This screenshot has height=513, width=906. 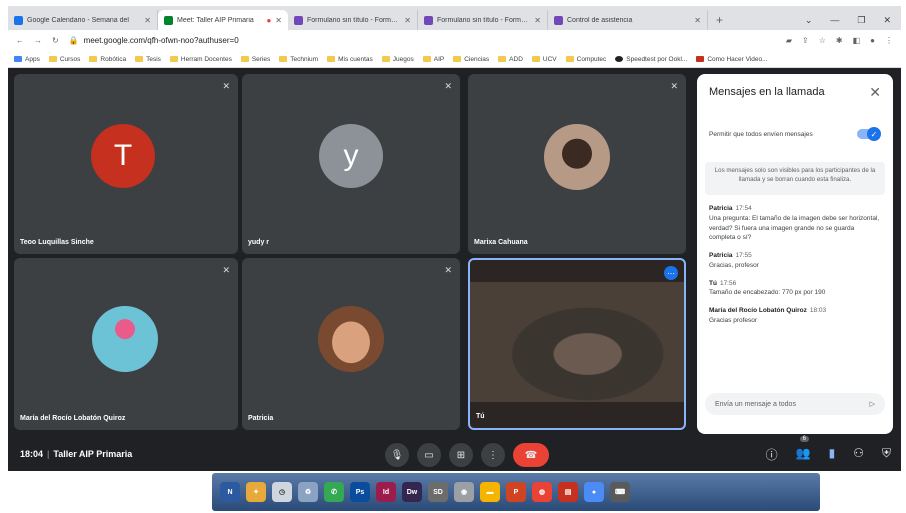 I want to click on info-icon: ⓘ, so click(x=772, y=454).